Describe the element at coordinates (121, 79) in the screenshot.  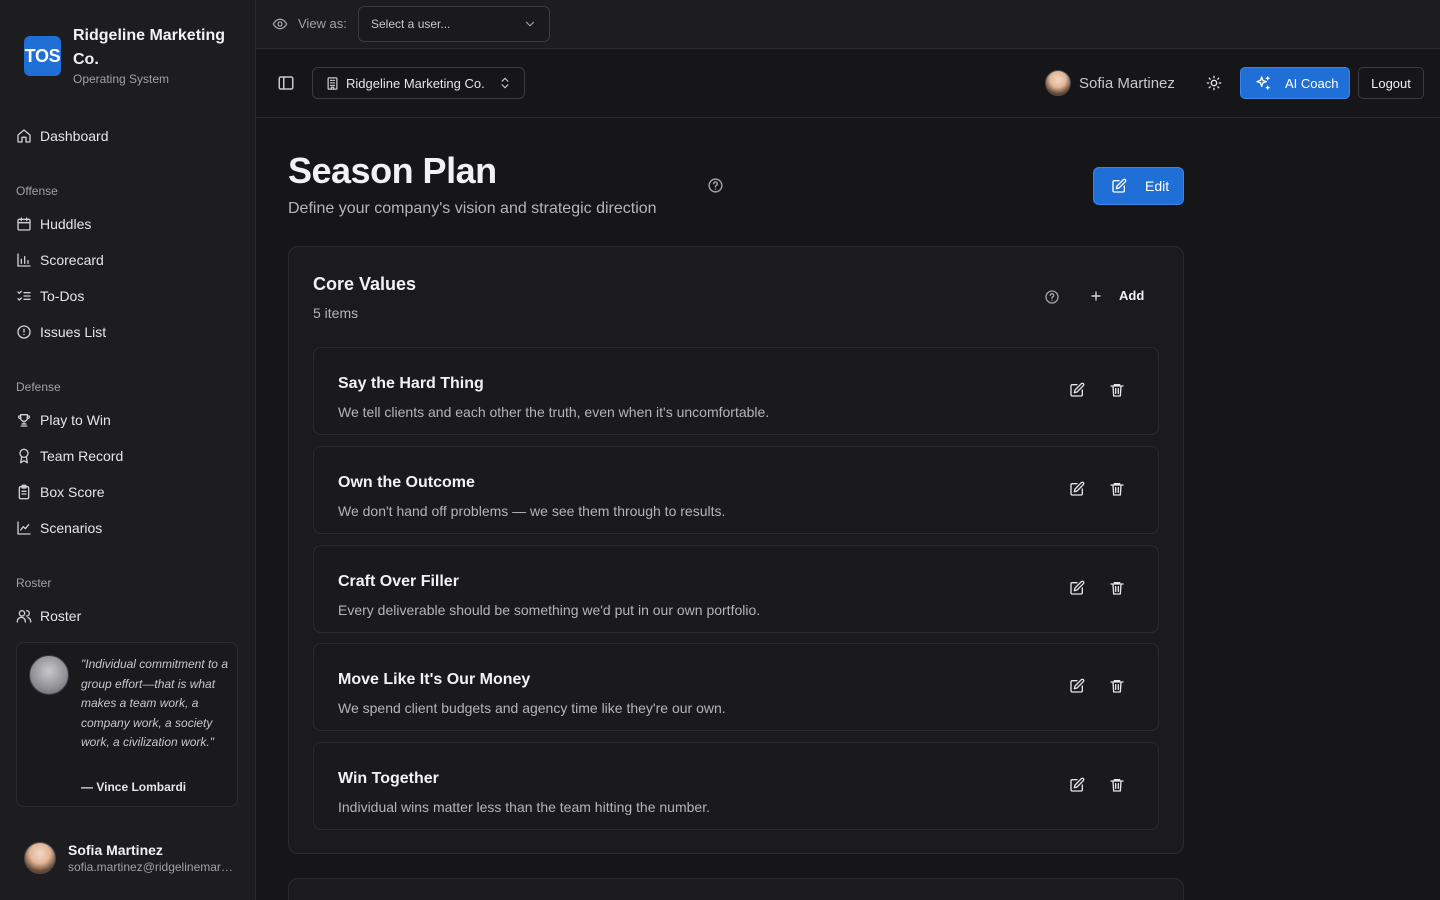
I see `brand-subtitle: Operating System` at that location.